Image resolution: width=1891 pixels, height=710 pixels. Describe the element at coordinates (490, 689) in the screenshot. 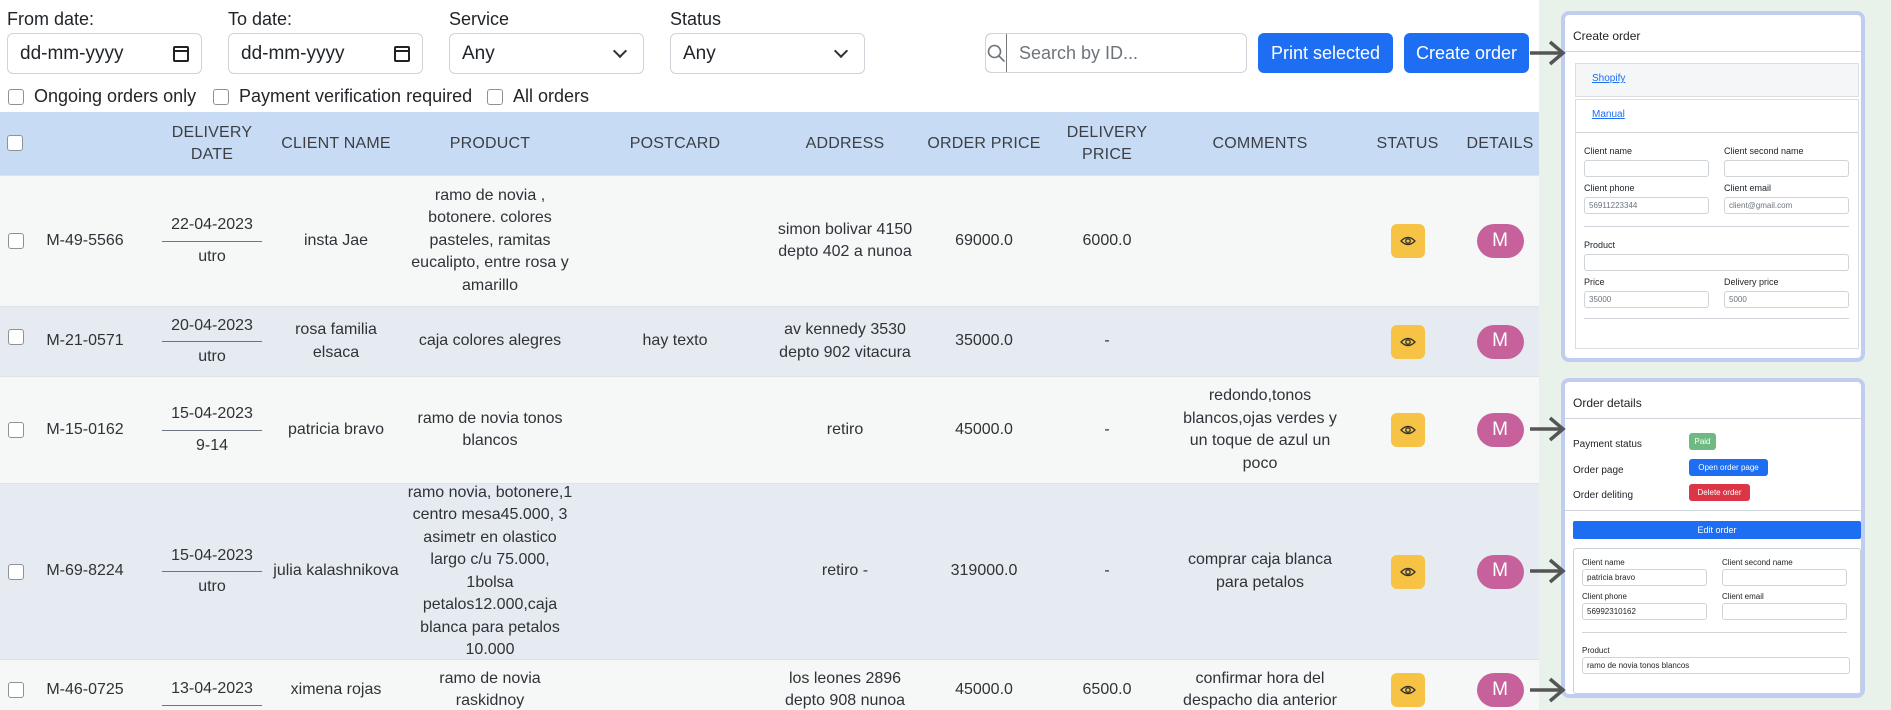

I see `product-text: ramo de novia raskidnoy` at that location.